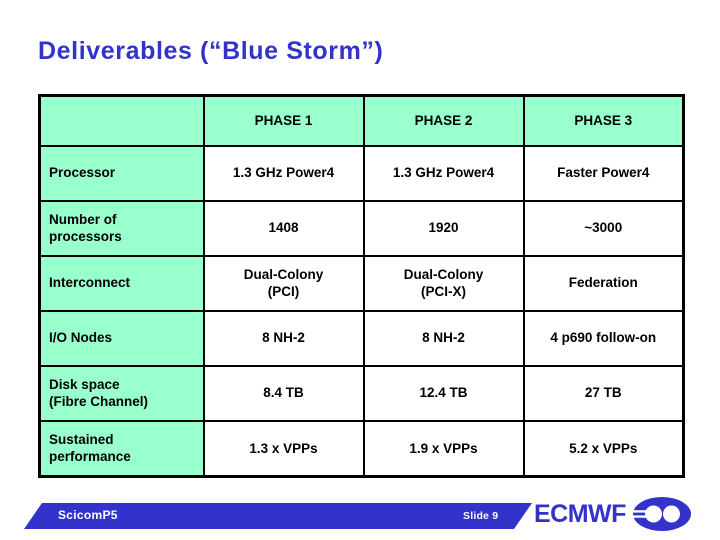 This screenshot has height=540, width=720. What do you see at coordinates (84, 384) in the screenshot?
I see `row-label-line: Disk space` at bounding box center [84, 384].